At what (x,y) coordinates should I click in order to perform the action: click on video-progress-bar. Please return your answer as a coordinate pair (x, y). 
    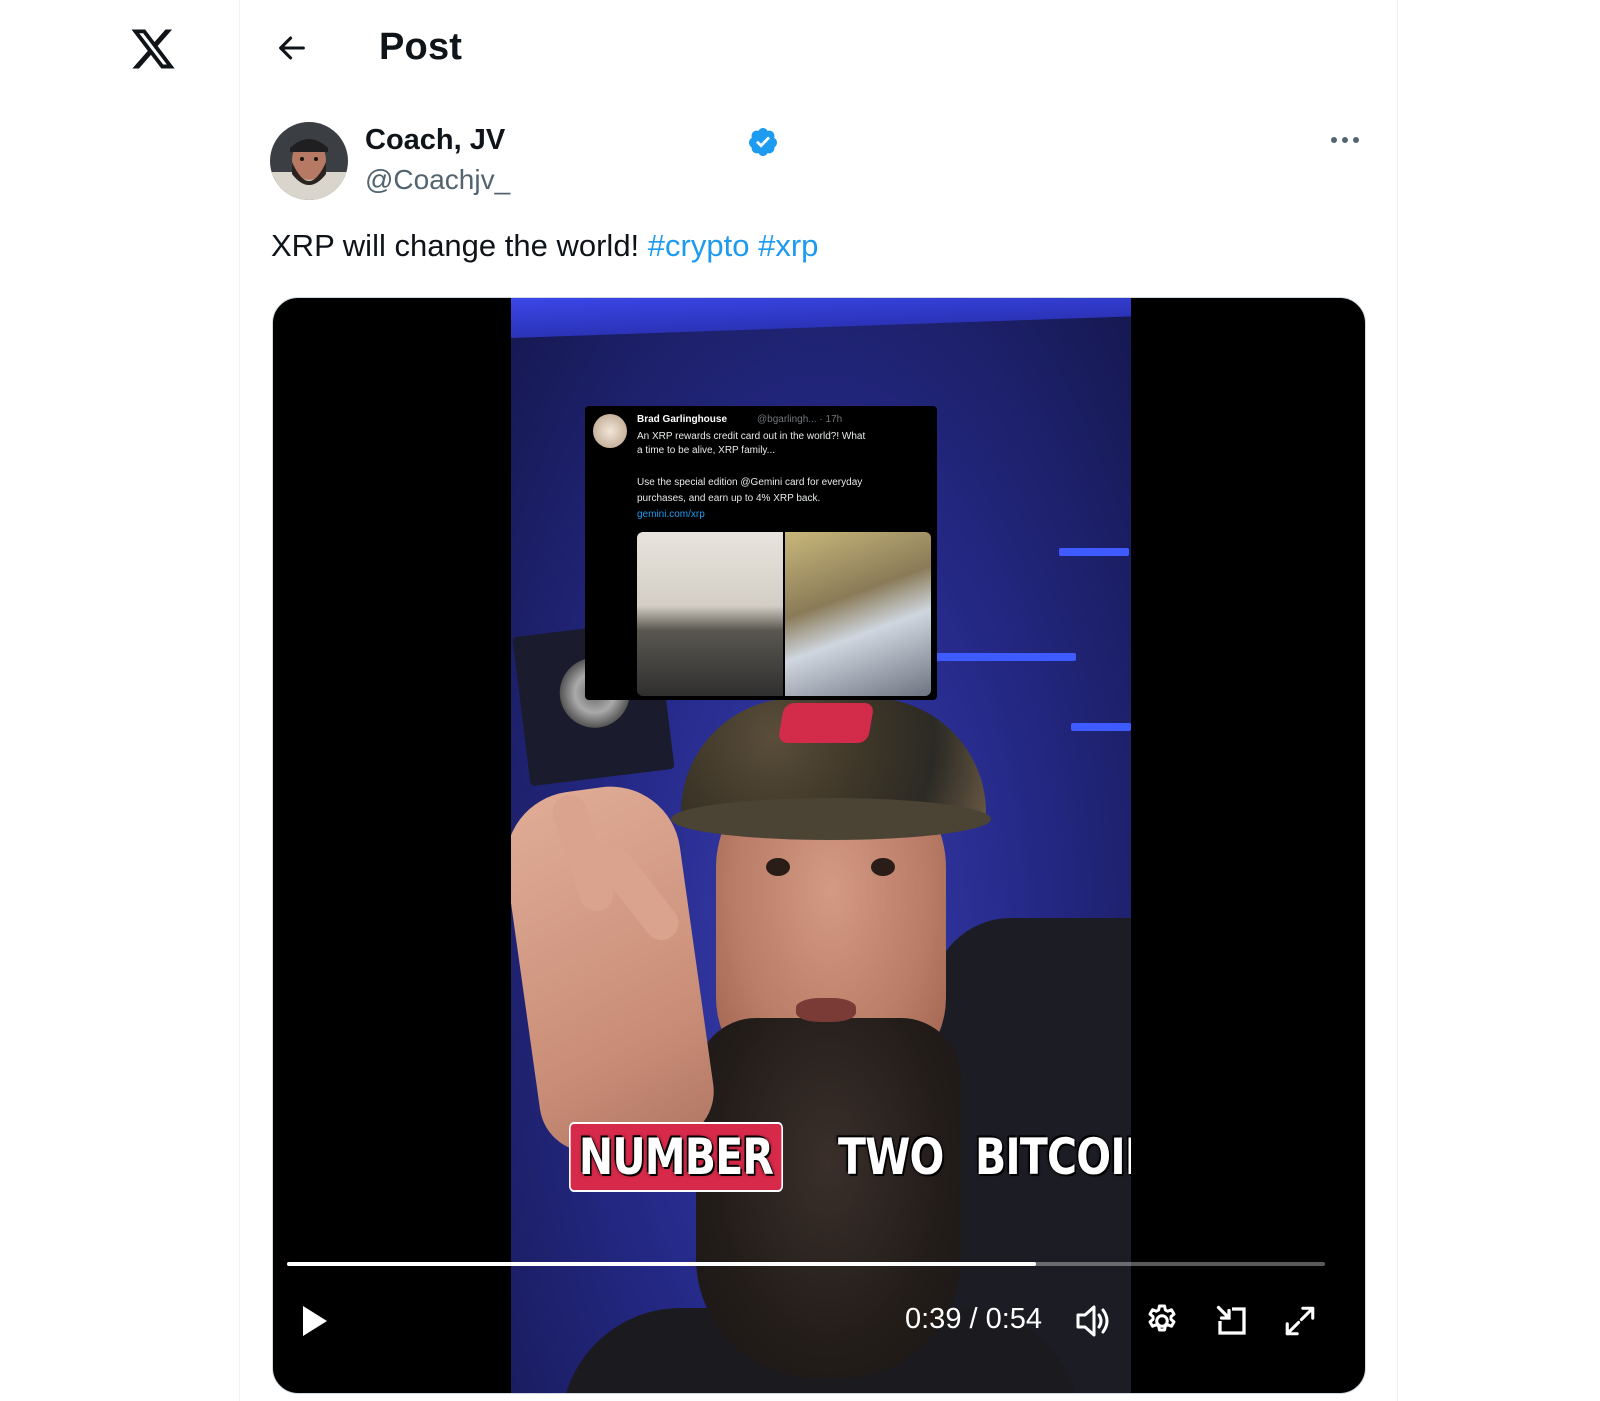
    Looking at the image, I should click on (806, 1264).